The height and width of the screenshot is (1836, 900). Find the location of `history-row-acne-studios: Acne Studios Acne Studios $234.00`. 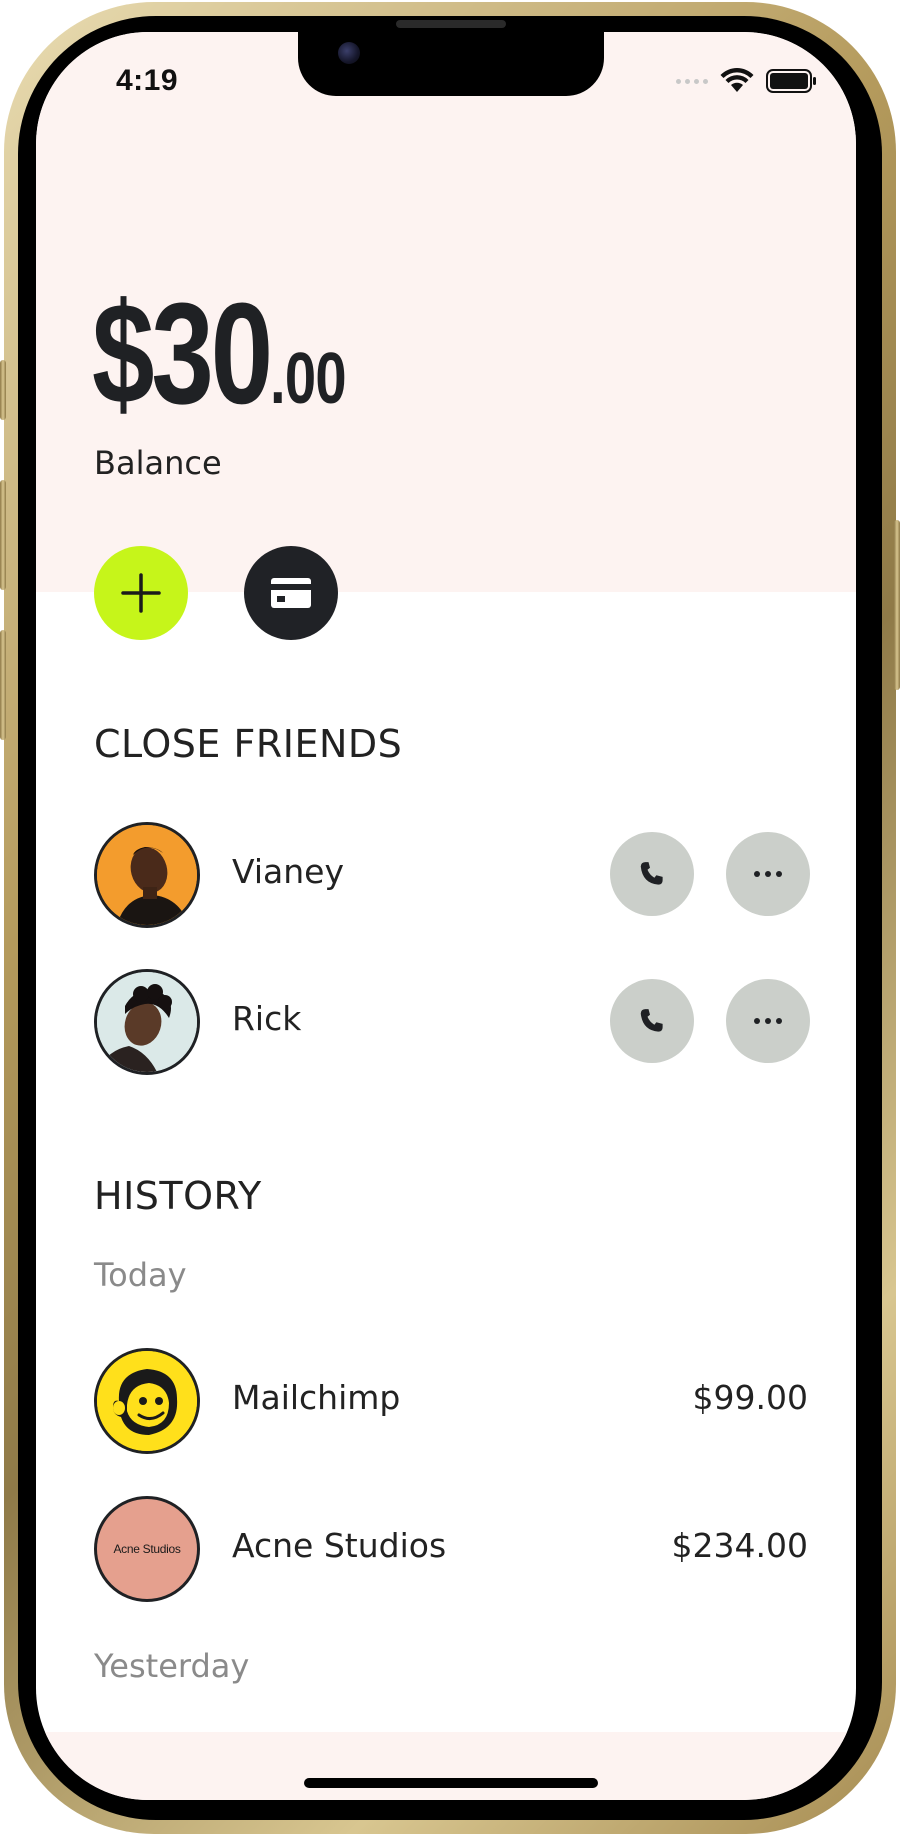

history-row-acne-studios: Acne Studios Acne Studios $234.00 is located at coordinates (451, 1549).